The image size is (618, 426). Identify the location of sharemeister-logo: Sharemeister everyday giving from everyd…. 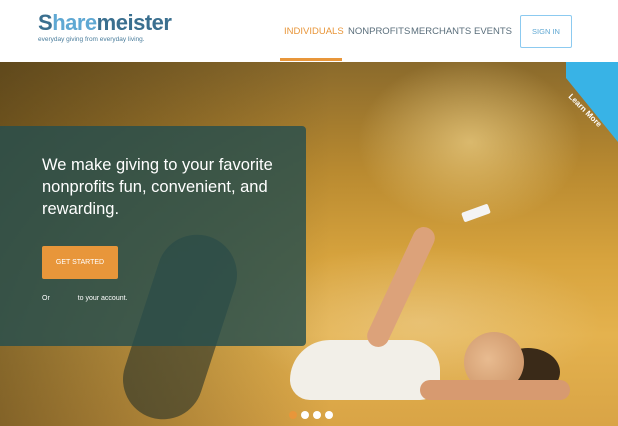
(105, 27).